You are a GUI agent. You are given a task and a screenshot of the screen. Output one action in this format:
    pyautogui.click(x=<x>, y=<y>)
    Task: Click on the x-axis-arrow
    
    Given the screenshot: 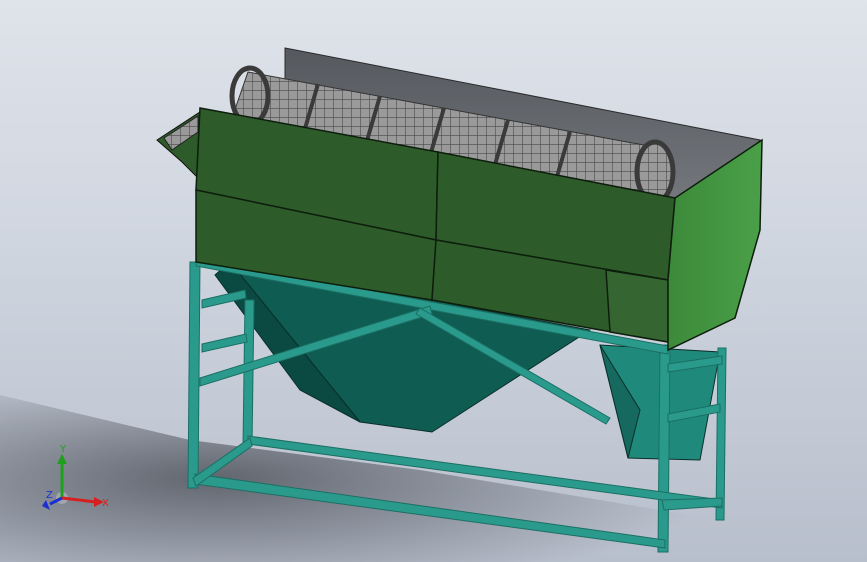 What is the action you would take?
    pyautogui.click(x=79, y=500)
    